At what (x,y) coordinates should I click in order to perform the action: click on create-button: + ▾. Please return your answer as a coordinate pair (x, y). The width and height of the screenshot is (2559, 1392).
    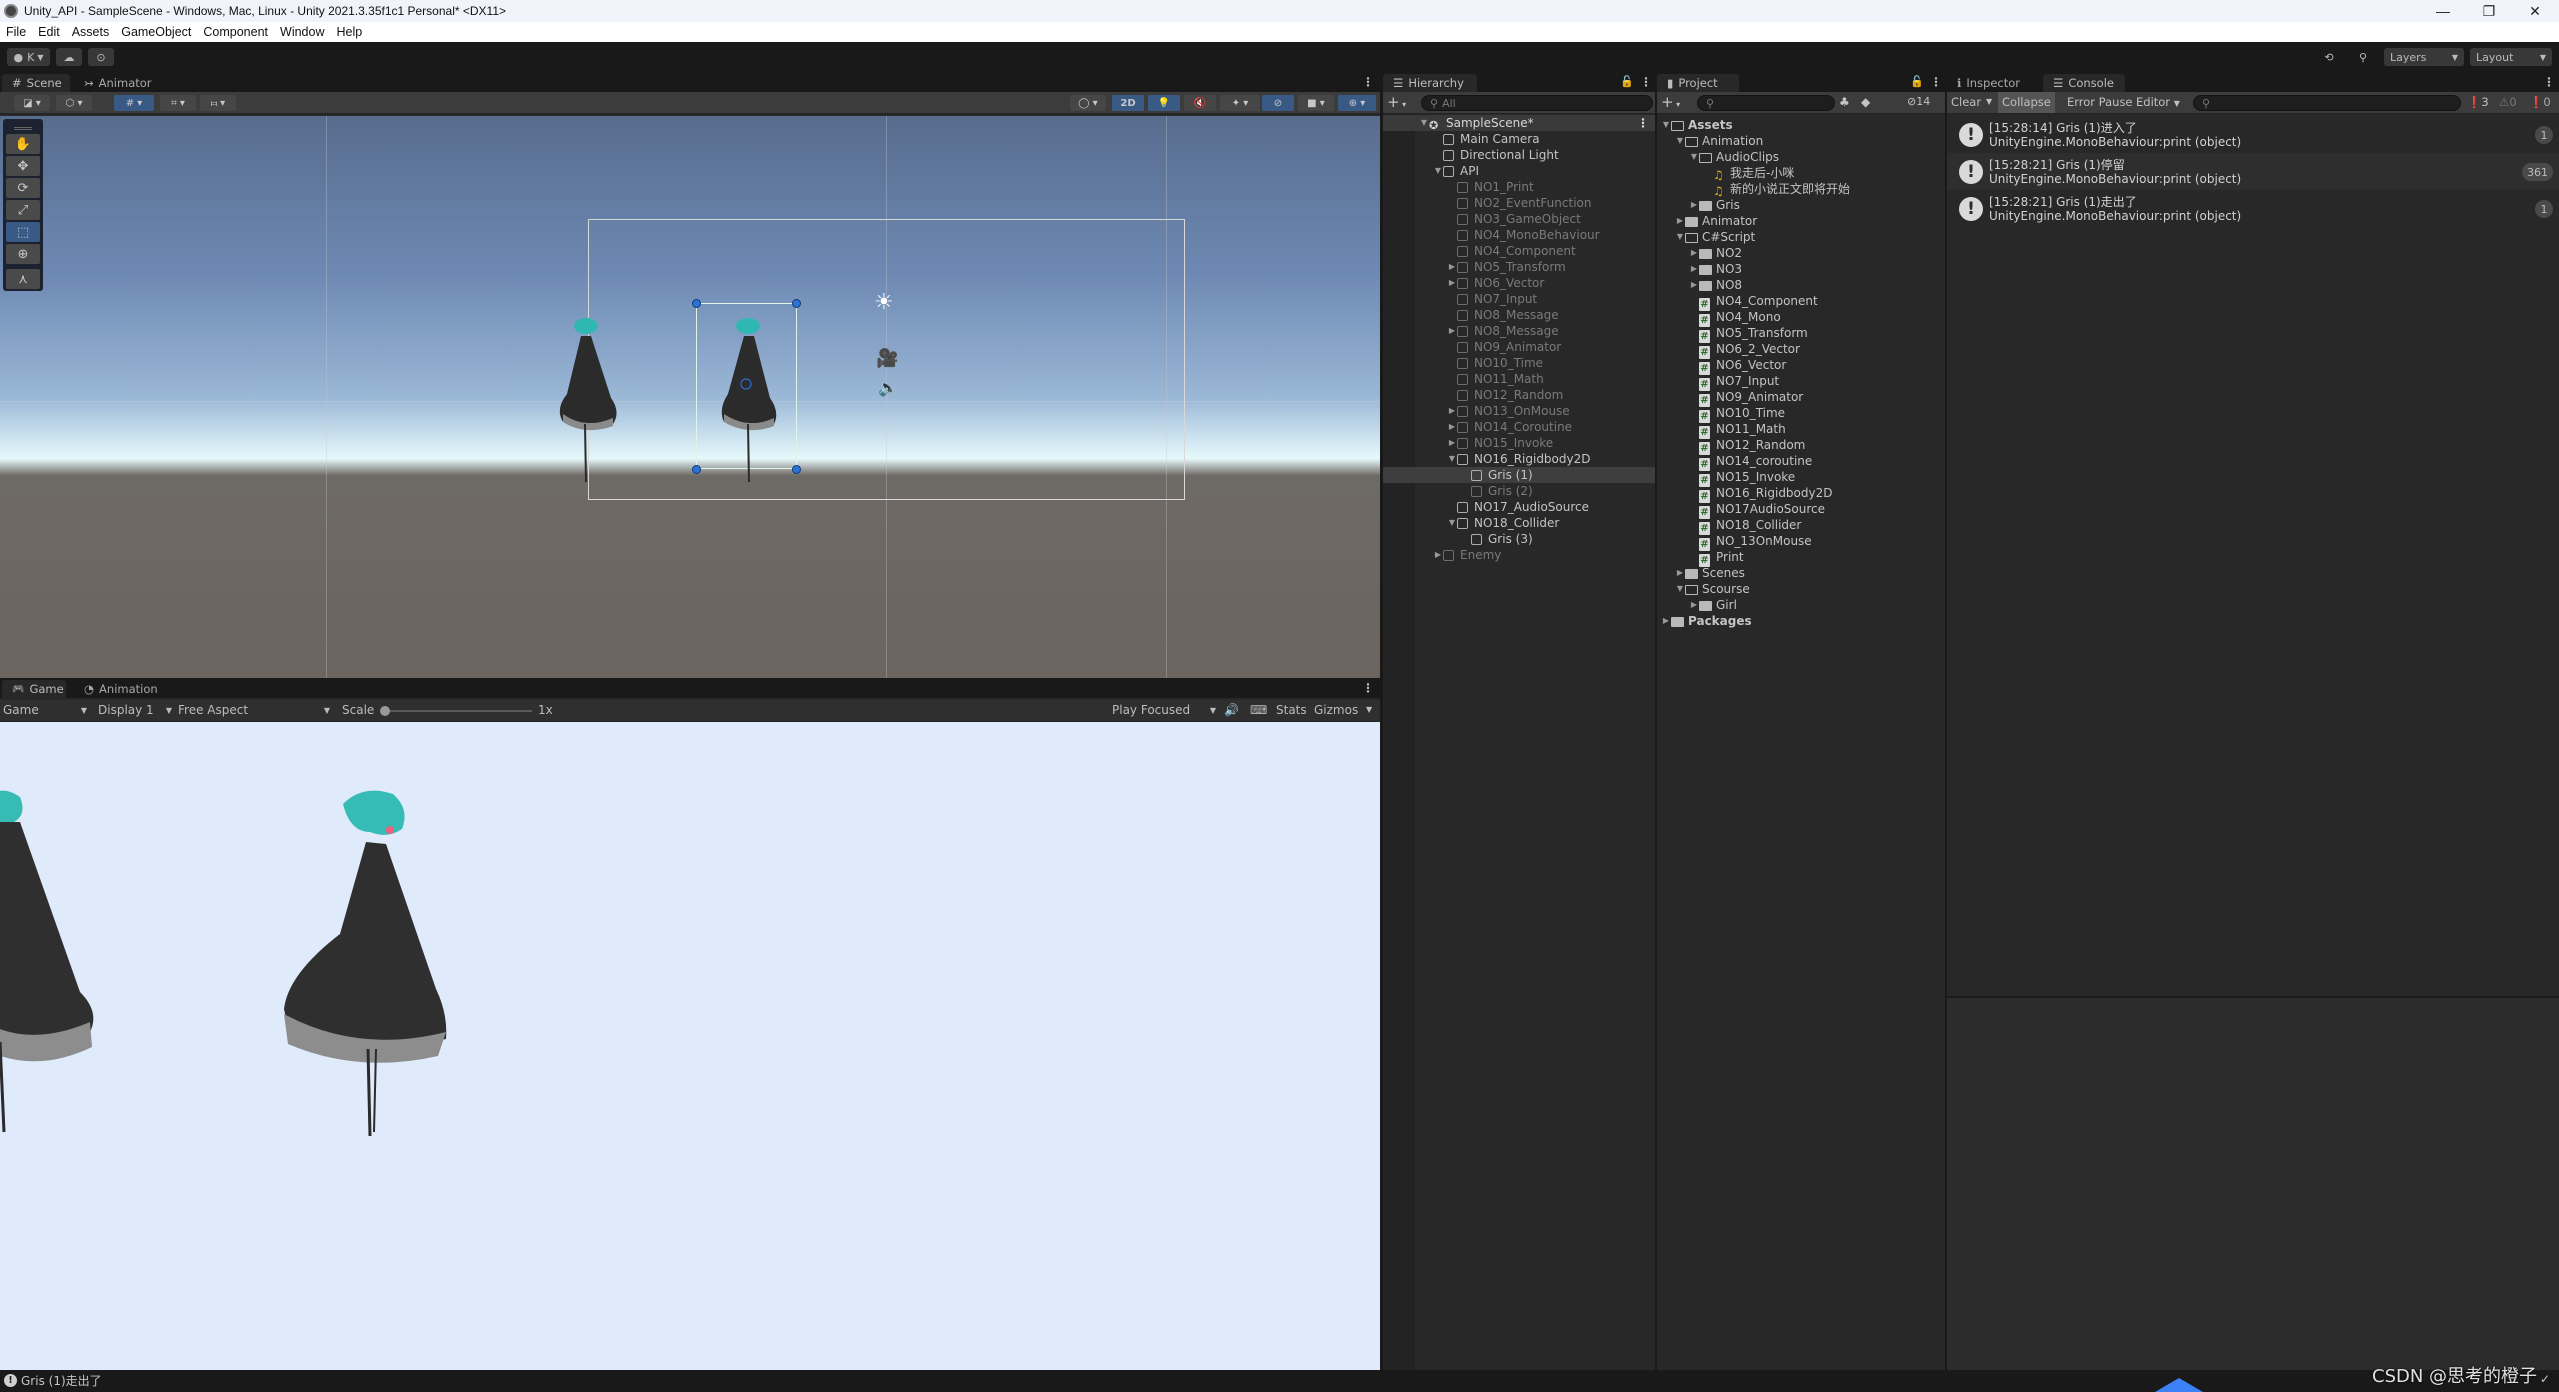
    Looking at the image, I should click on (1396, 102).